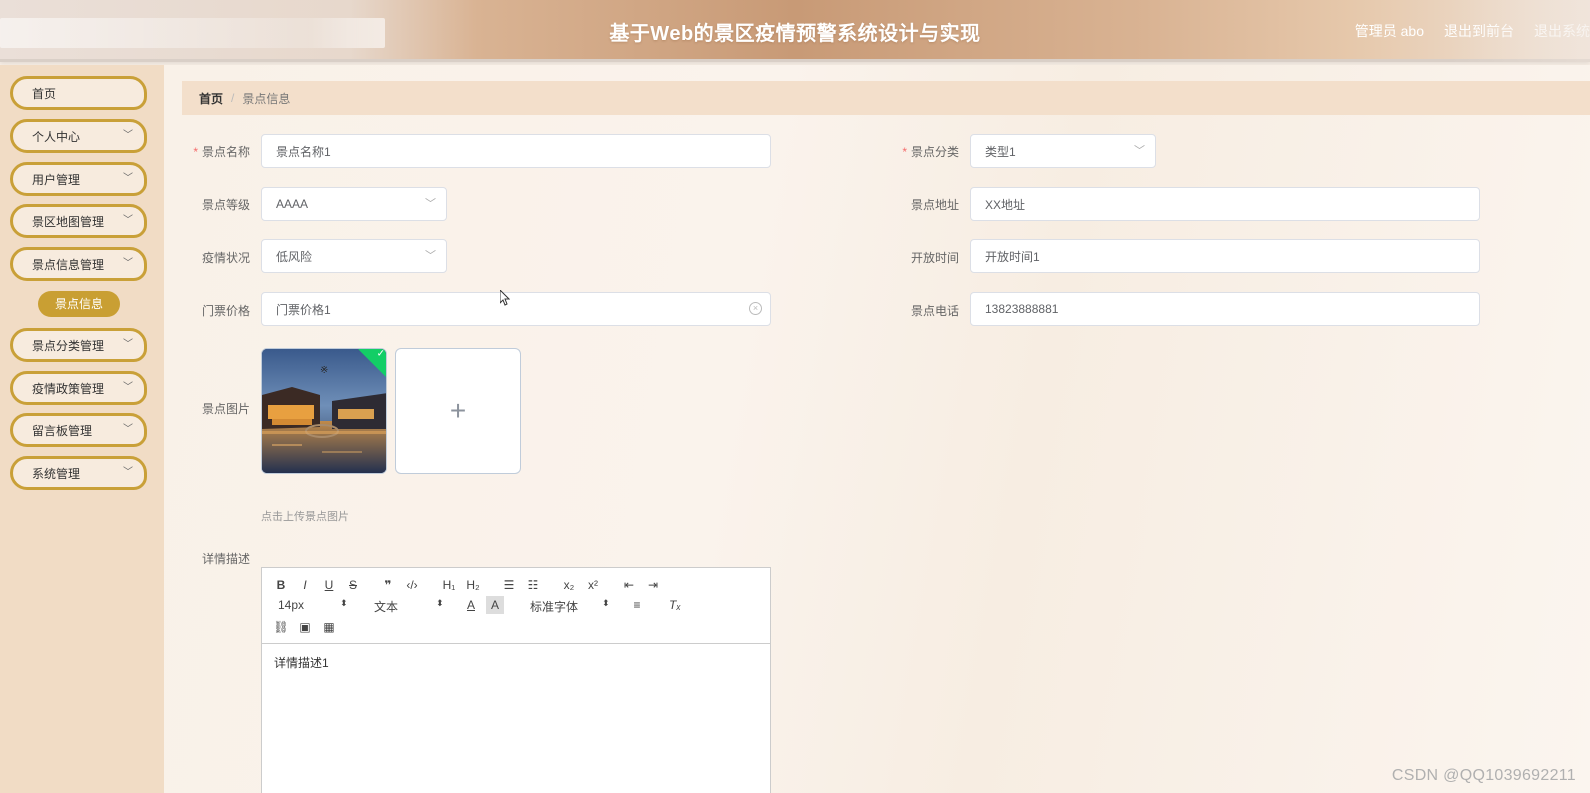  Describe the element at coordinates (569, 585) in the screenshot. I see `subscript-icon: x₂` at that location.